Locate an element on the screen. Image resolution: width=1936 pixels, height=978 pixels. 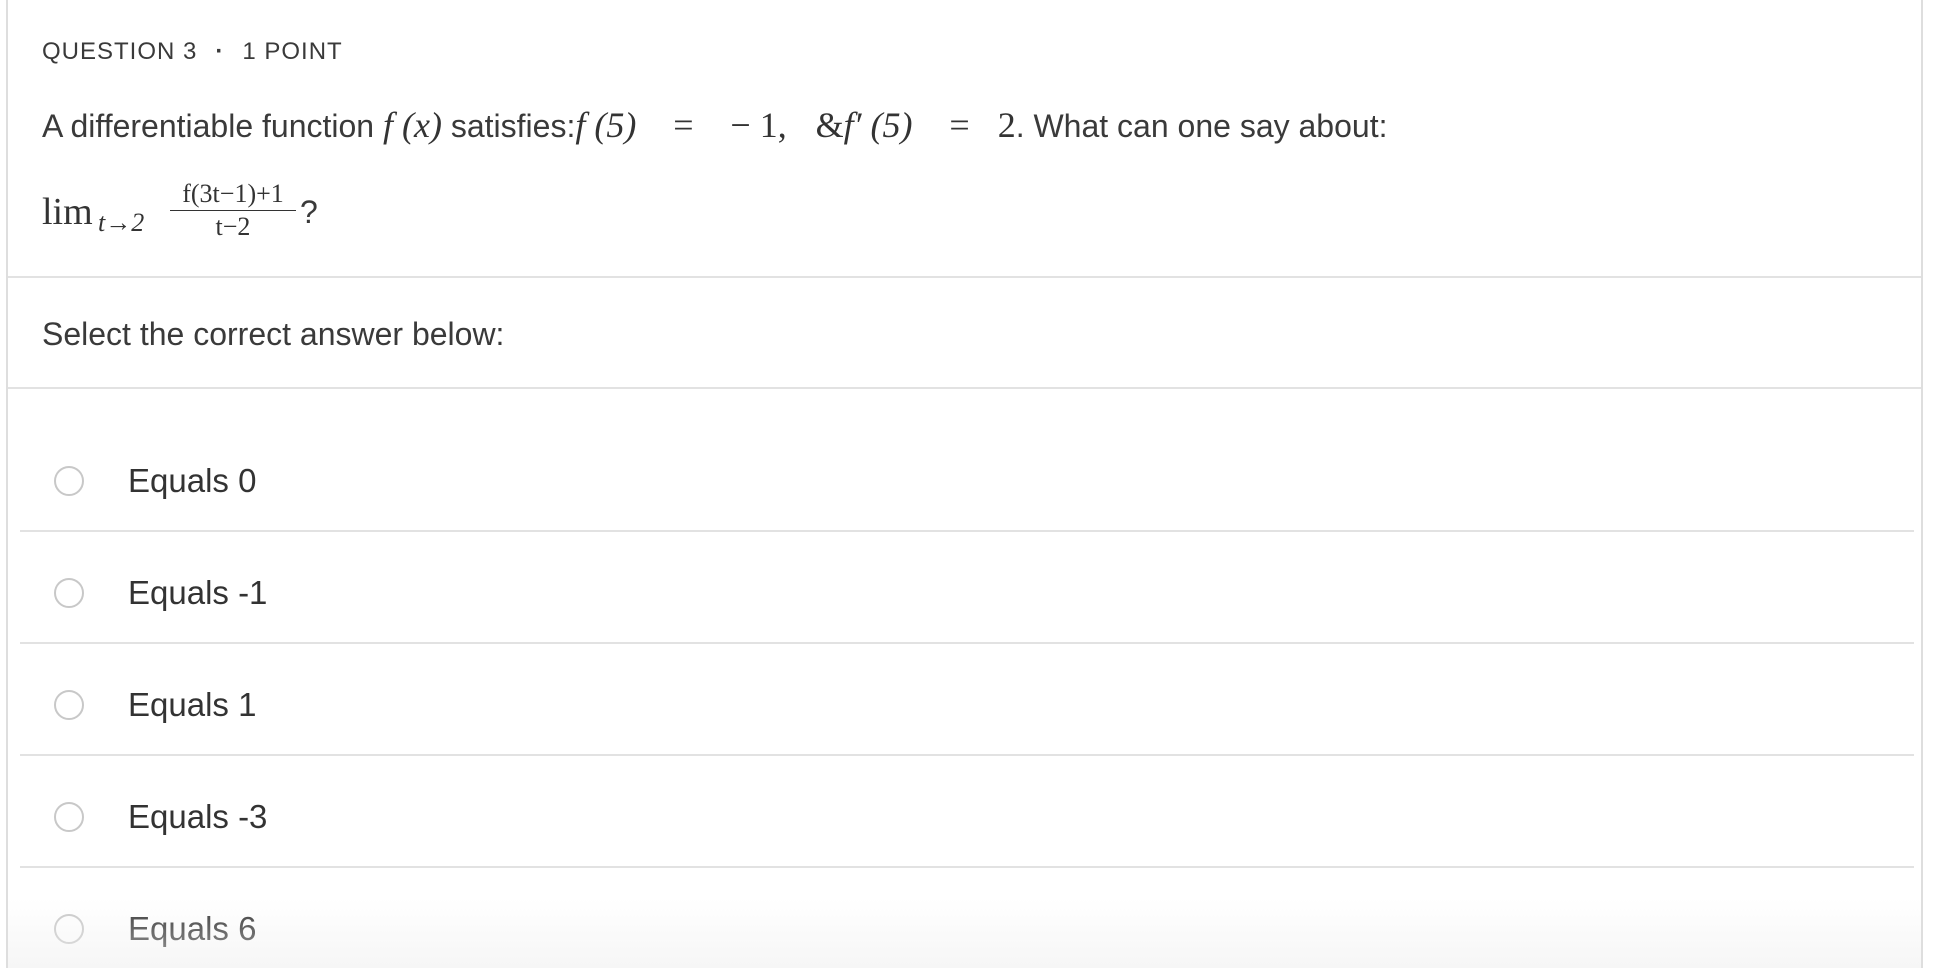
answer-option: Equals 1 is located at coordinates (967, 700).